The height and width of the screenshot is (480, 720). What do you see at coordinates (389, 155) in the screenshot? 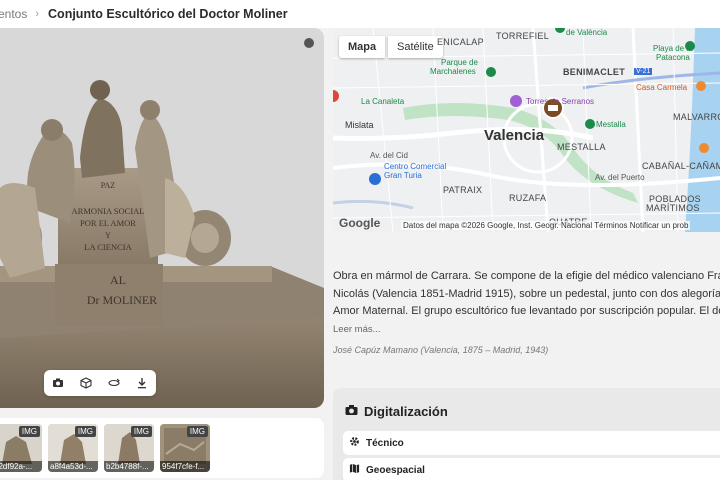
I see `map-label: Av. del Cid` at bounding box center [389, 155].